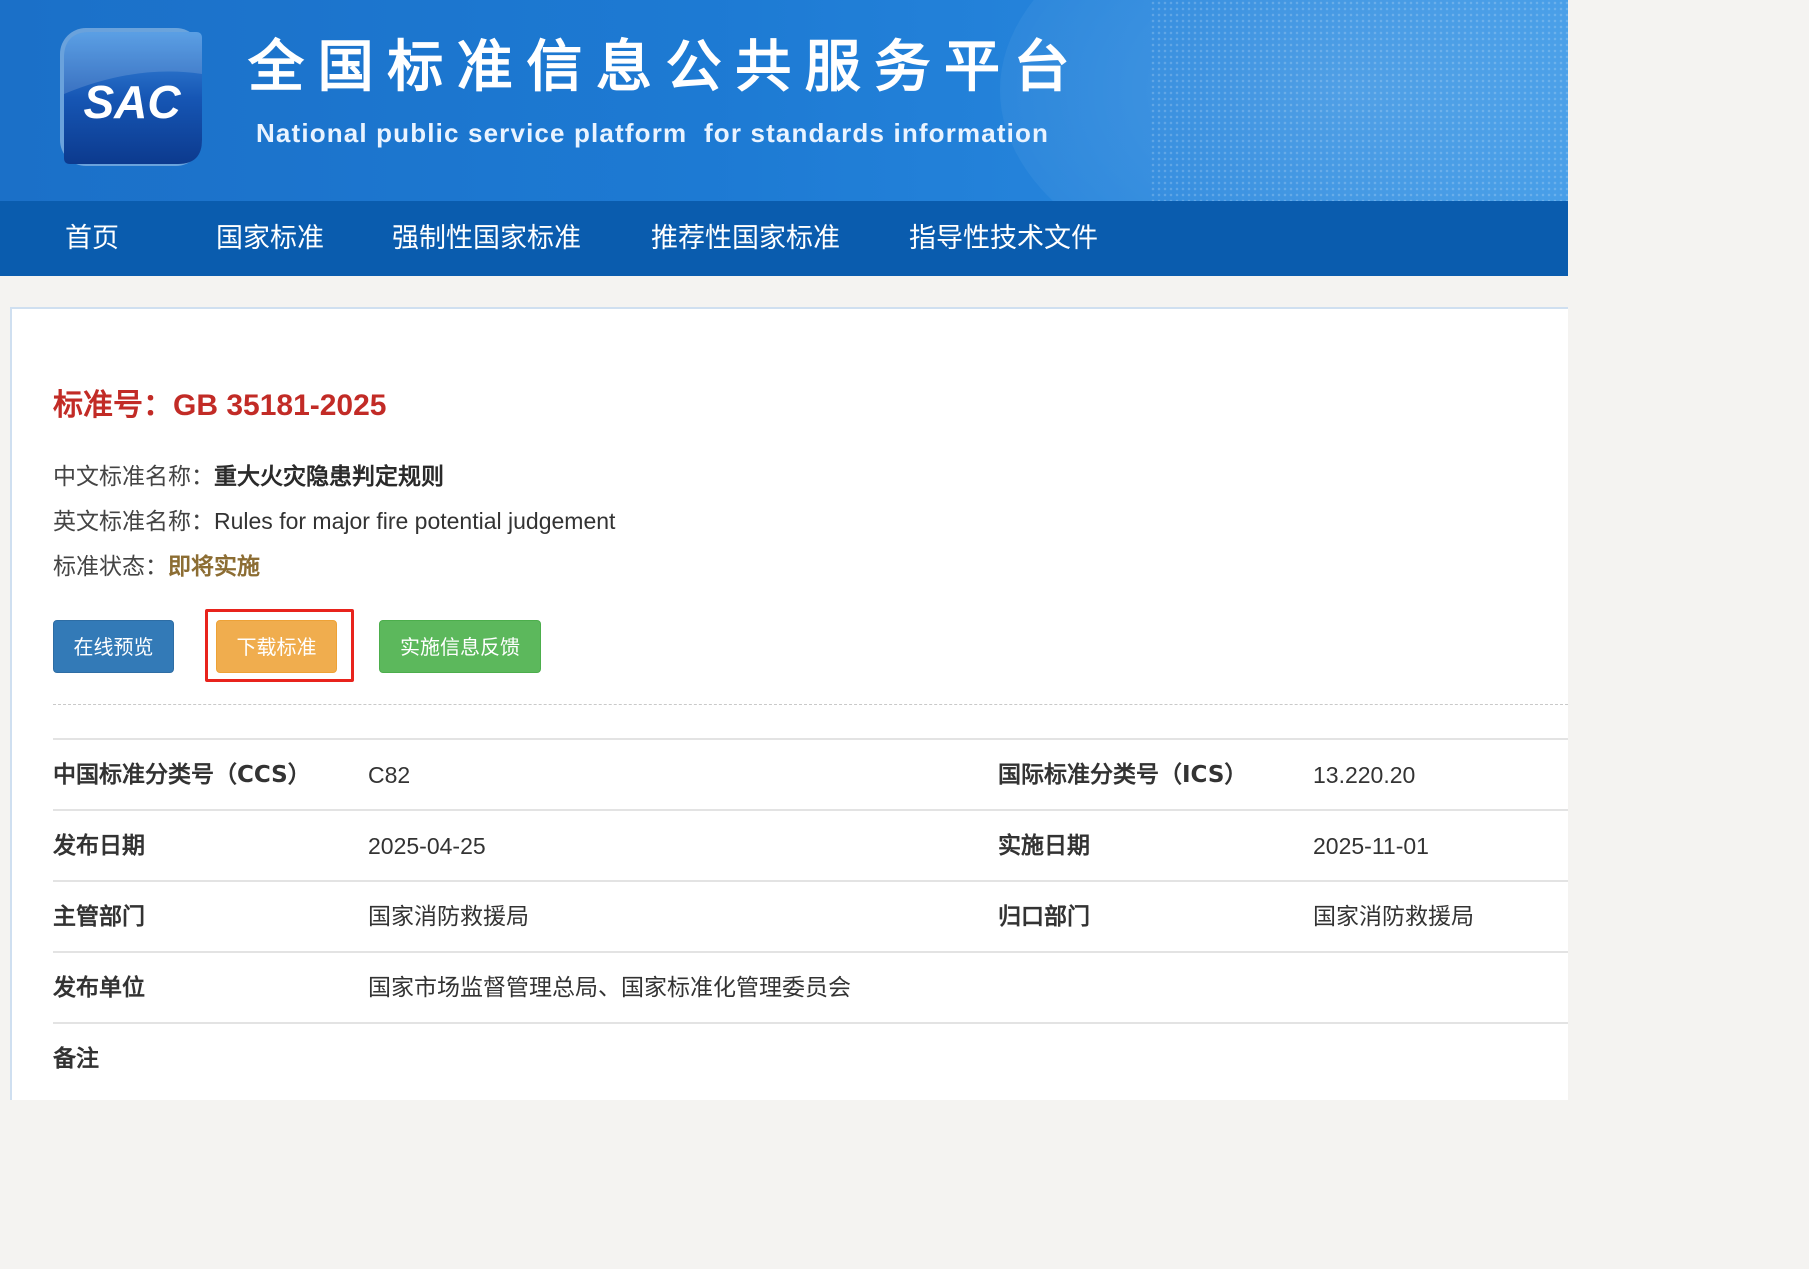 The width and height of the screenshot is (1809, 1269). Describe the element at coordinates (214, 567) in the screenshot. I see `status-badge: 即将实施` at that location.